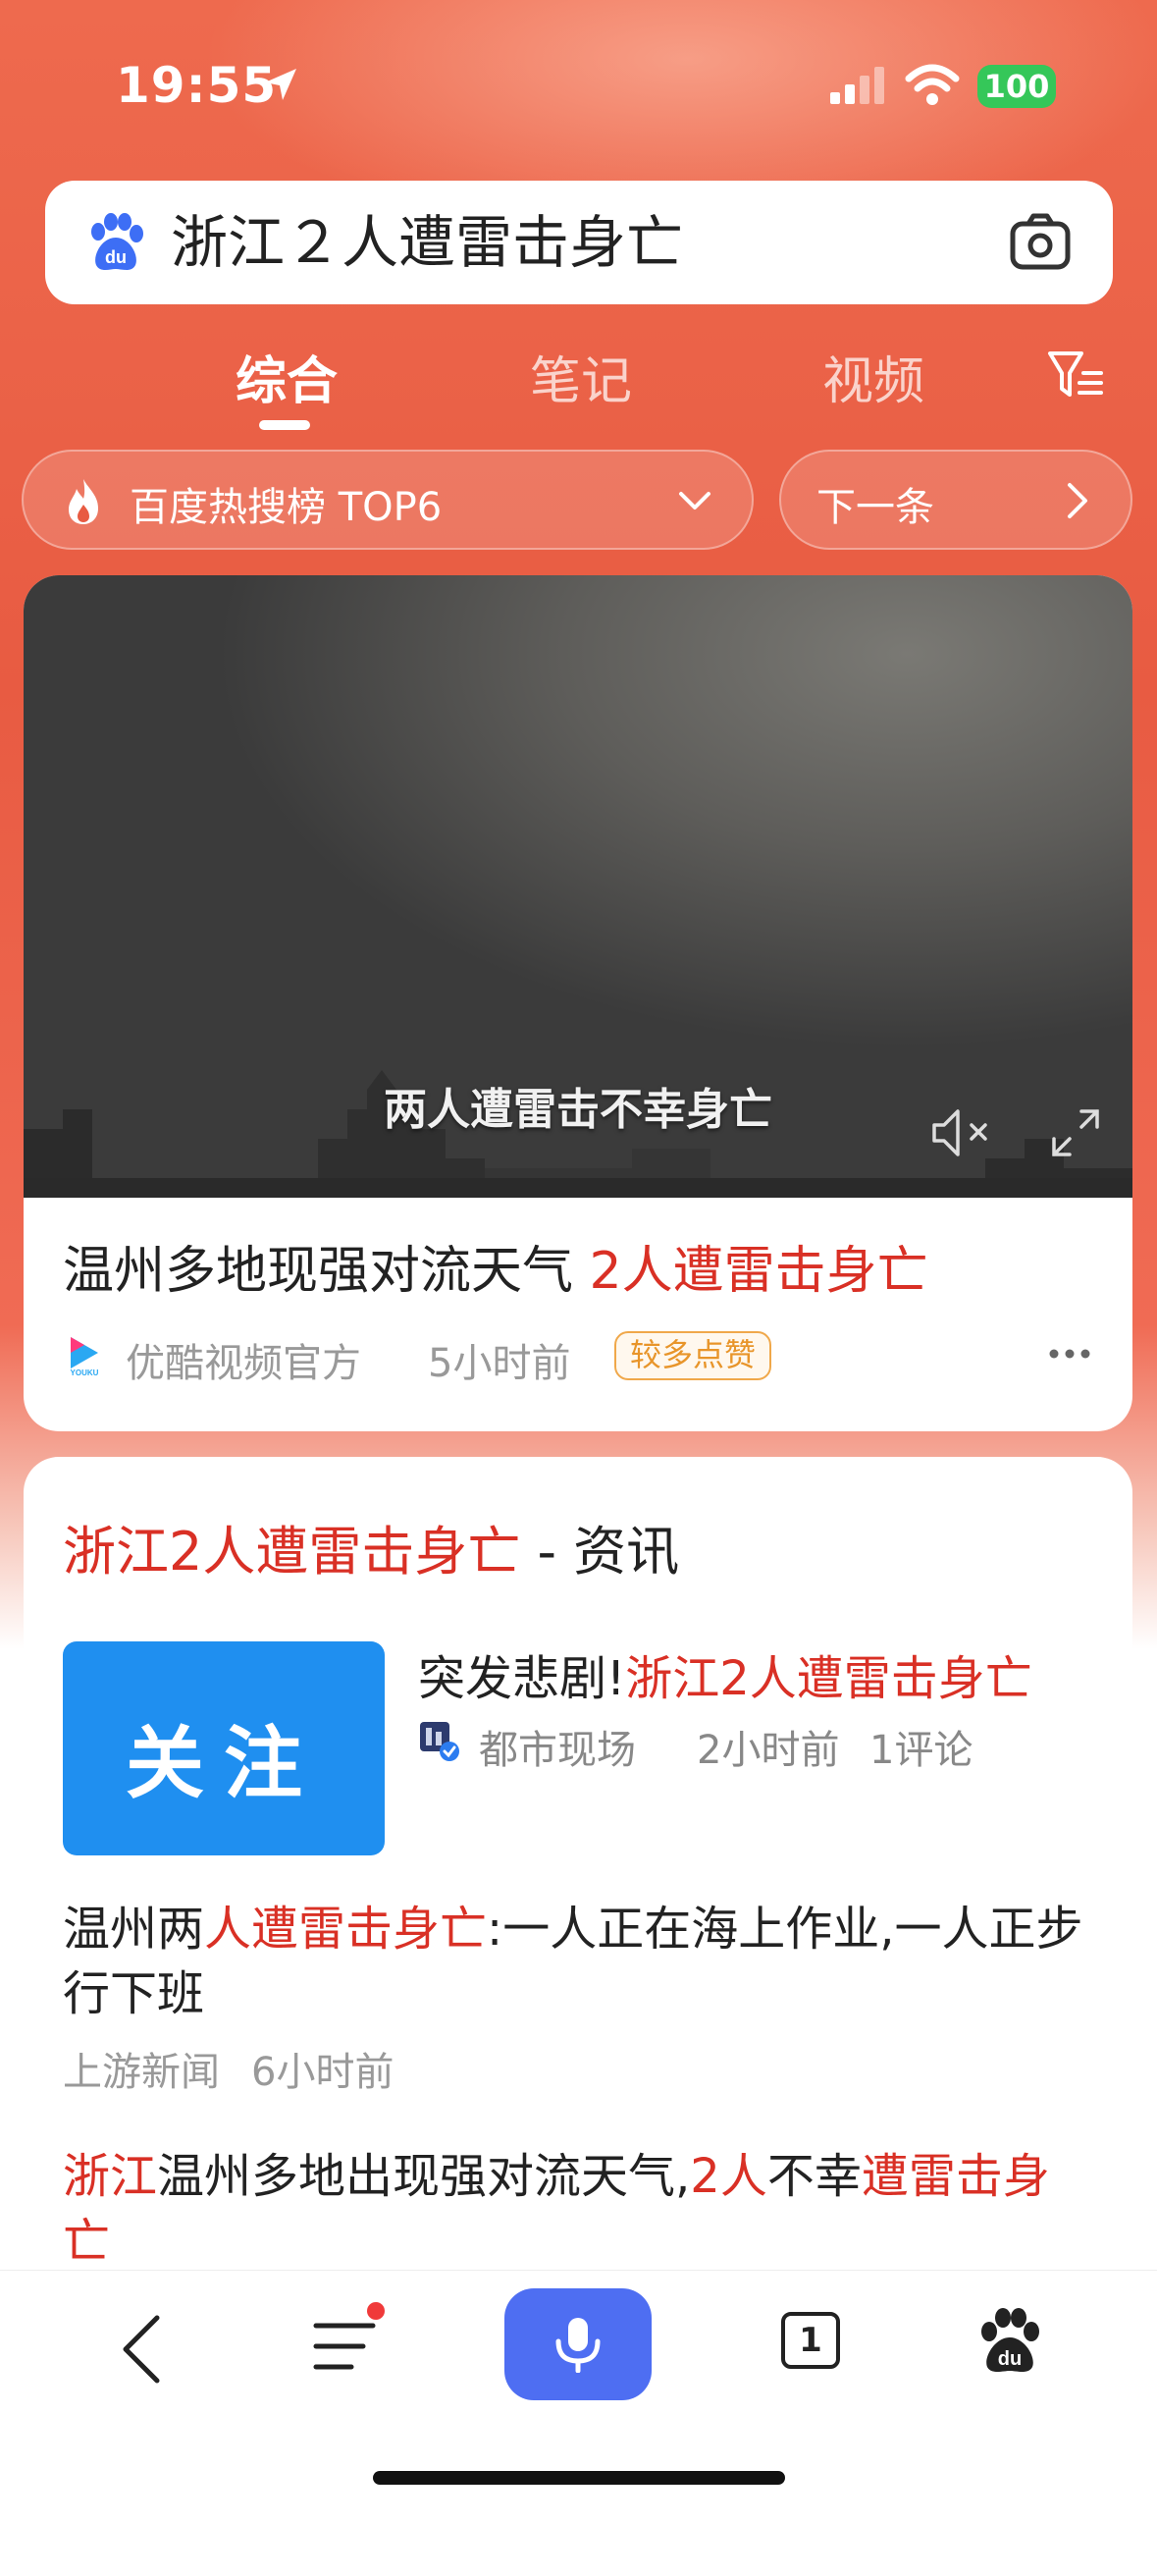 This screenshot has height=2576, width=1157. I want to click on video-title-highlight: 2人遭雷击身亡, so click(759, 1271).